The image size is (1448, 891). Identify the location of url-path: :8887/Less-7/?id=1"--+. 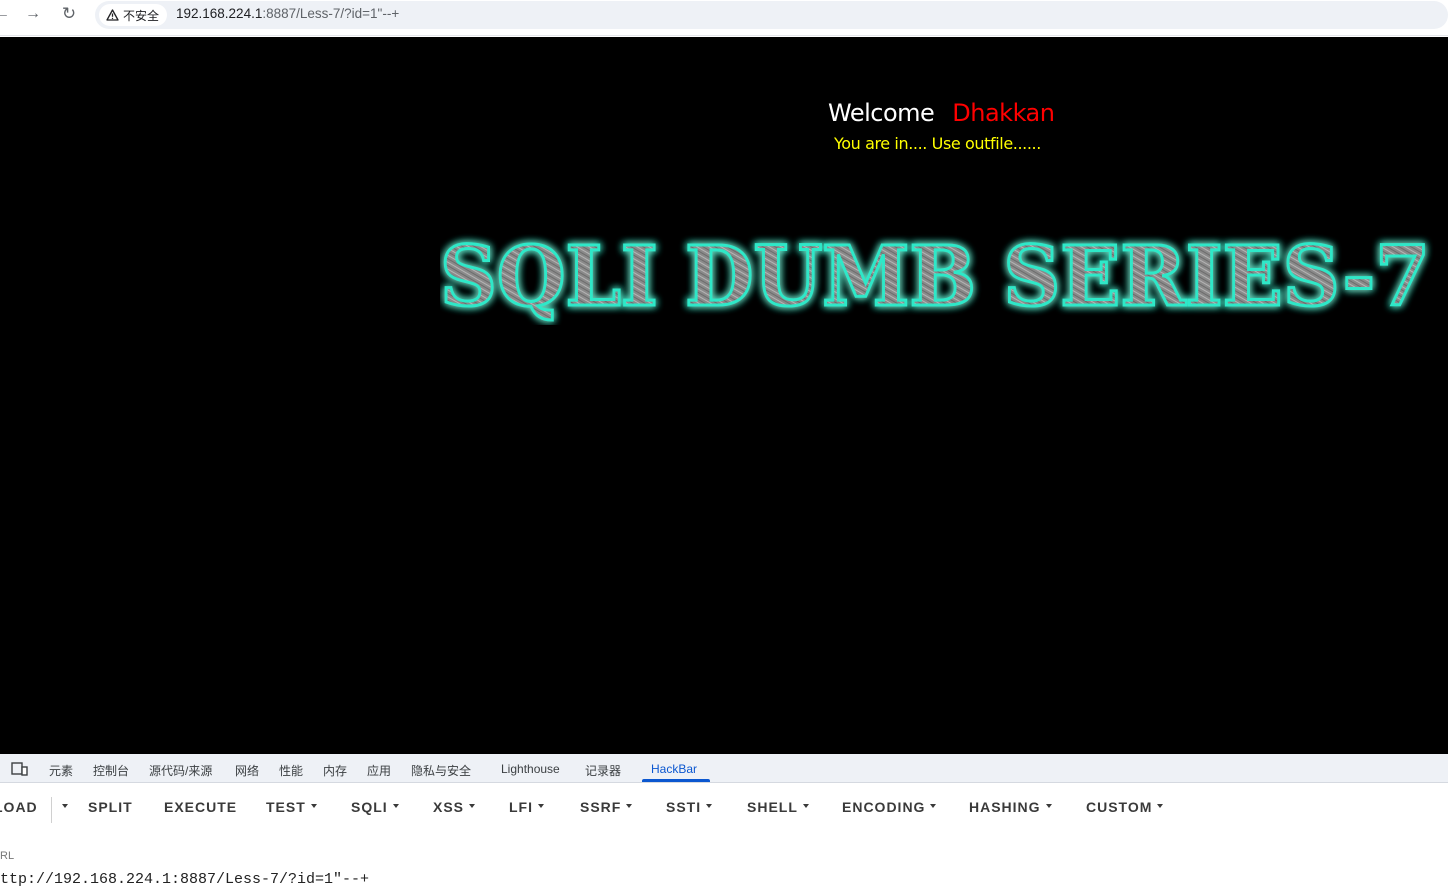
(331, 13).